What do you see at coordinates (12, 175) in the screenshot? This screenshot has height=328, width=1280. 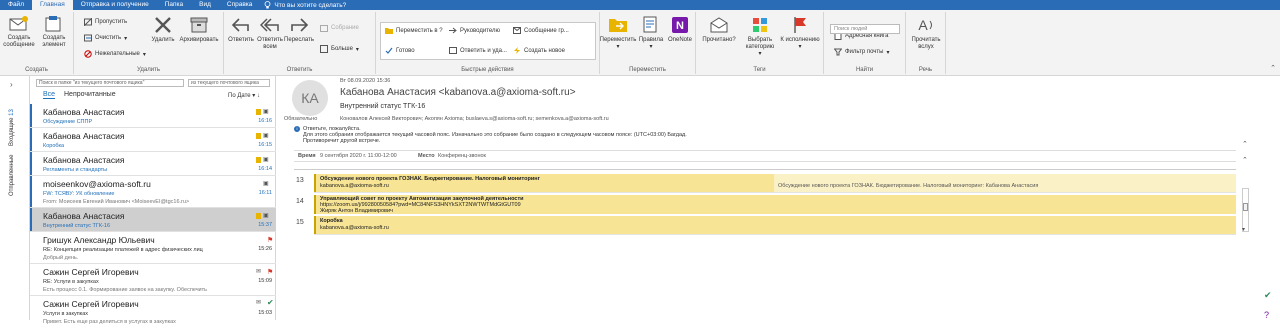 I see `nav-sent: Отправленные` at bounding box center [12, 175].